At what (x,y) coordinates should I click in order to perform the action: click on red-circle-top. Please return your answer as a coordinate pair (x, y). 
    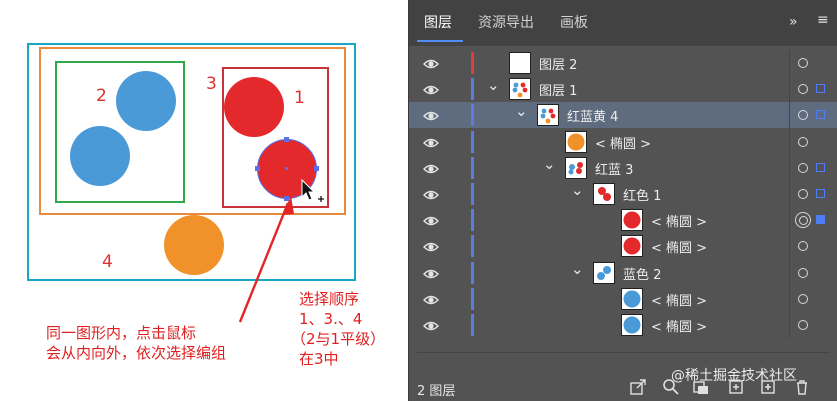
    Looking at the image, I should click on (254, 107).